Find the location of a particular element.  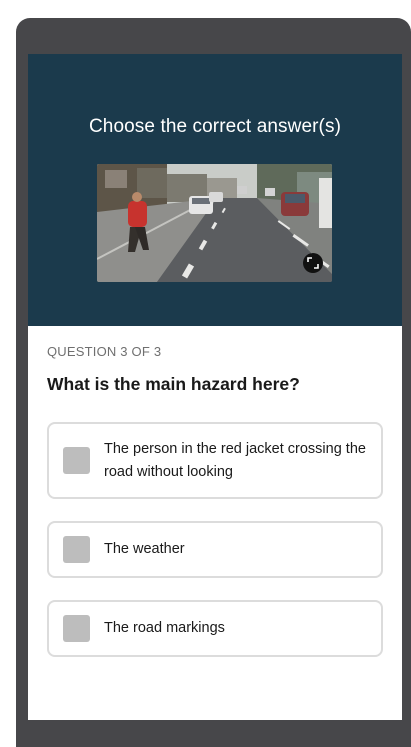

answer-option-3: The road markings is located at coordinates (215, 628).